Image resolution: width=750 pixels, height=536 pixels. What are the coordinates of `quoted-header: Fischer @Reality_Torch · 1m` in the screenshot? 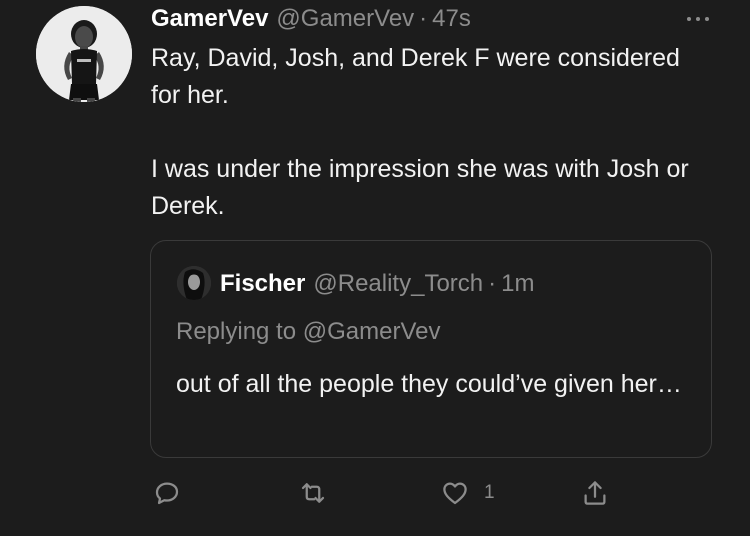 It's located at (377, 284).